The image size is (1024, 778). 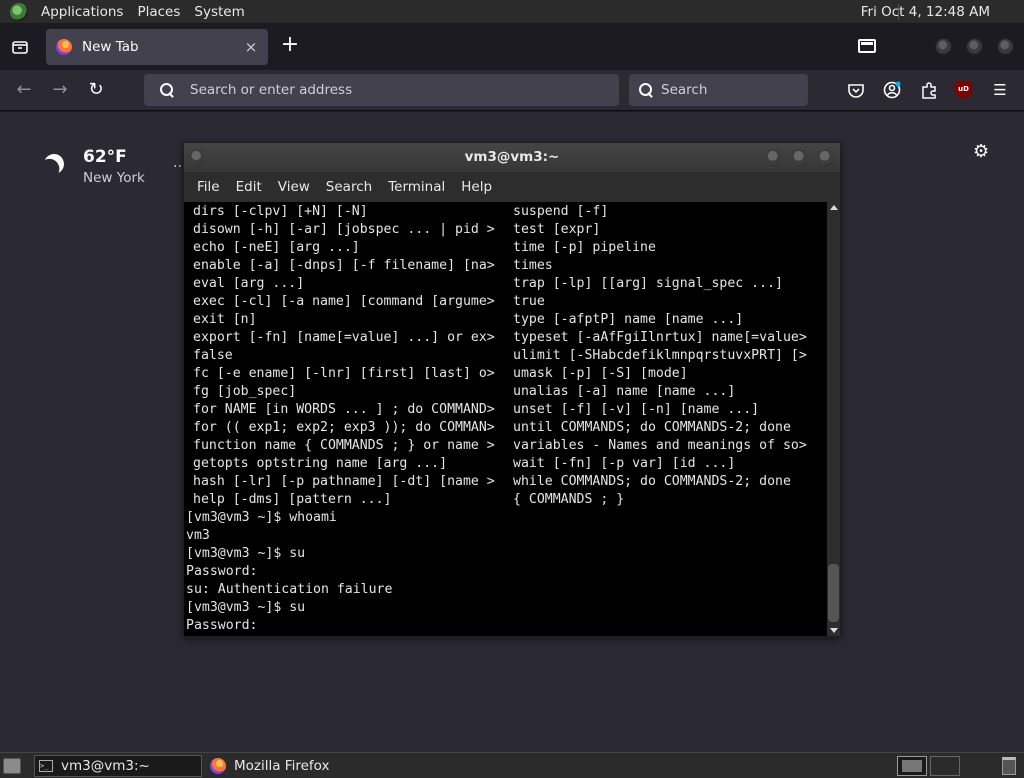 I want to click on menu-search: Search, so click(x=349, y=187).